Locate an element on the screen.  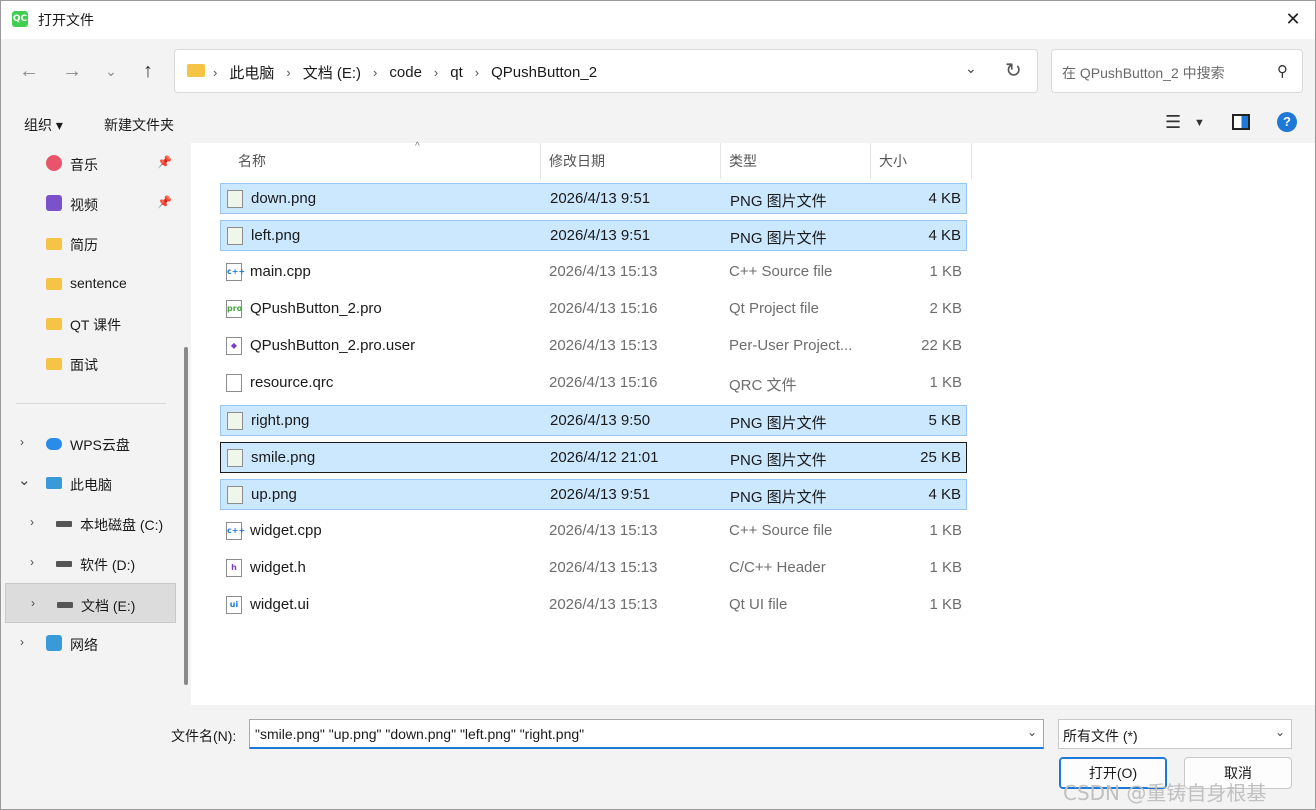
sidebar-item-network: › 网络 is located at coordinates (88, 643).